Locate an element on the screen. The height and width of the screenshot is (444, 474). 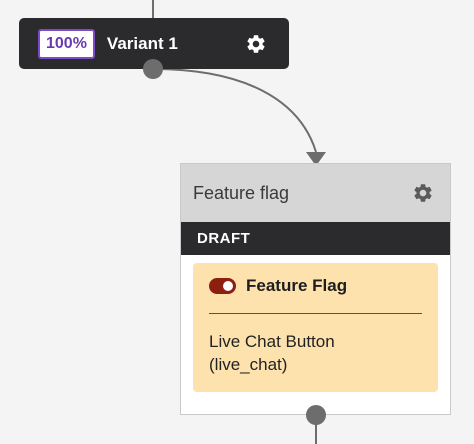
variant-settings-button is located at coordinates (256, 44).